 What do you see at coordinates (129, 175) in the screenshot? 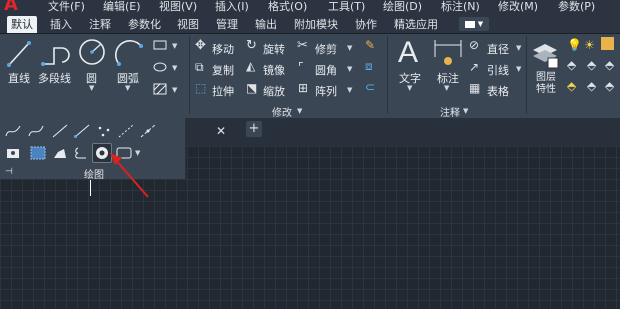
I see `annotation-arrow` at bounding box center [129, 175].